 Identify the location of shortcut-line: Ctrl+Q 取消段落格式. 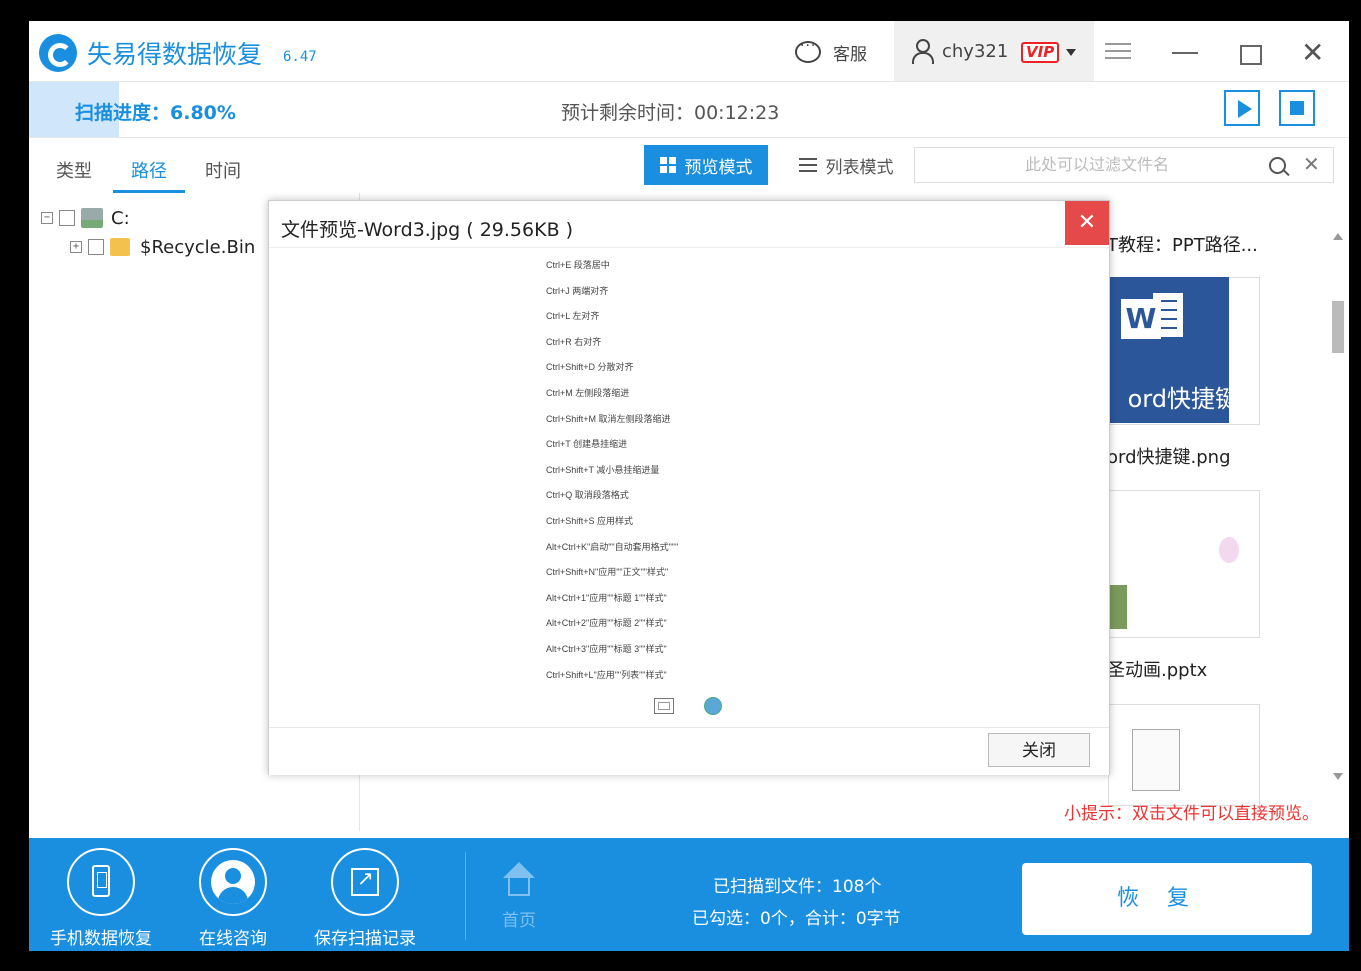
(587, 495).